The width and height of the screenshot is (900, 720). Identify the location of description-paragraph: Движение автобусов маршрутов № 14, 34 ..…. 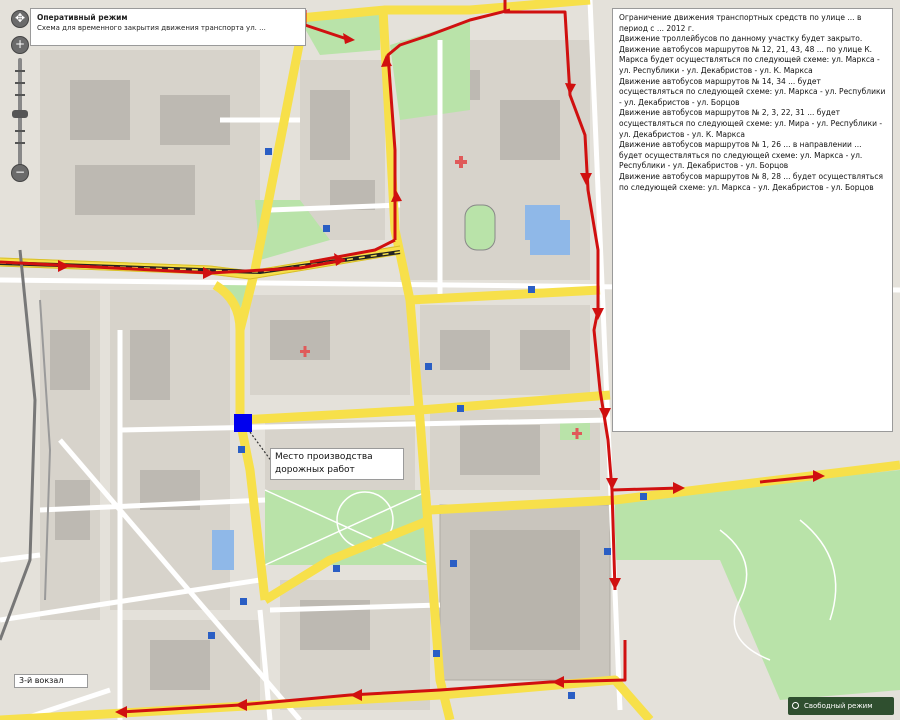
(752, 91).